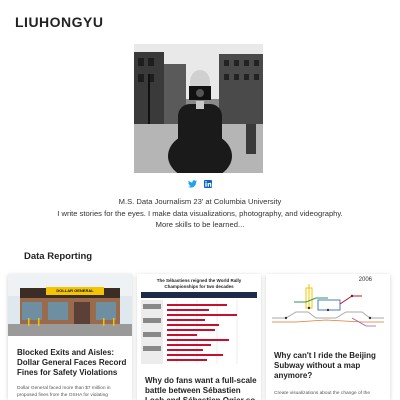 This screenshot has height=400, width=400. What do you see at coordinates (75, 290) in the screenshot?
I see `store-sign-text: DOLLAR GENERAL` at bounding box center [75, 290].